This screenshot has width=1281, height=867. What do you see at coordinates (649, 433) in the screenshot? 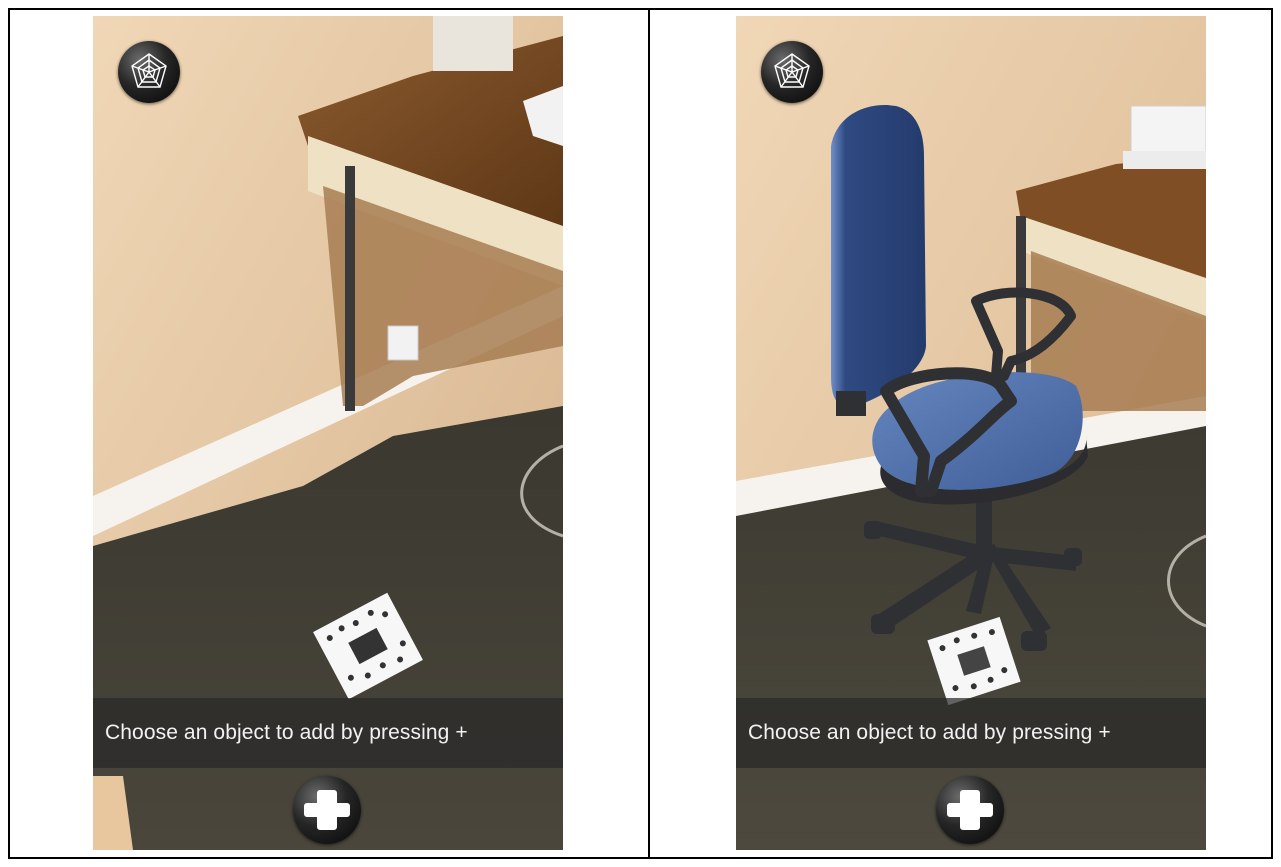
I see `figure-divider` at bounding box center [649, 433].